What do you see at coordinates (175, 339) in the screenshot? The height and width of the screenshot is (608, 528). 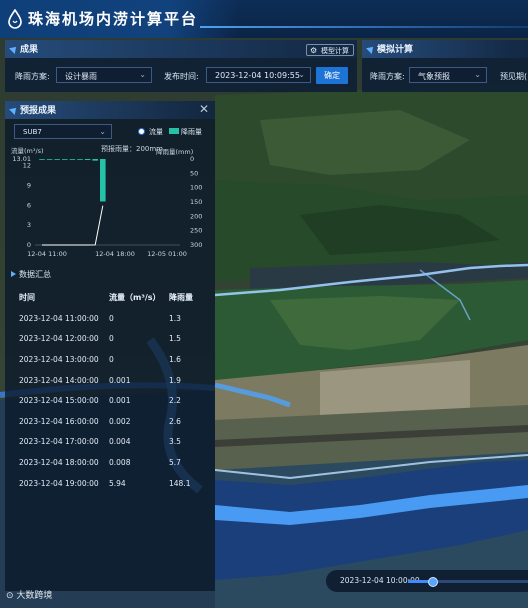 I see `cell-rain: 1.5` at bounding box center [175, 339].